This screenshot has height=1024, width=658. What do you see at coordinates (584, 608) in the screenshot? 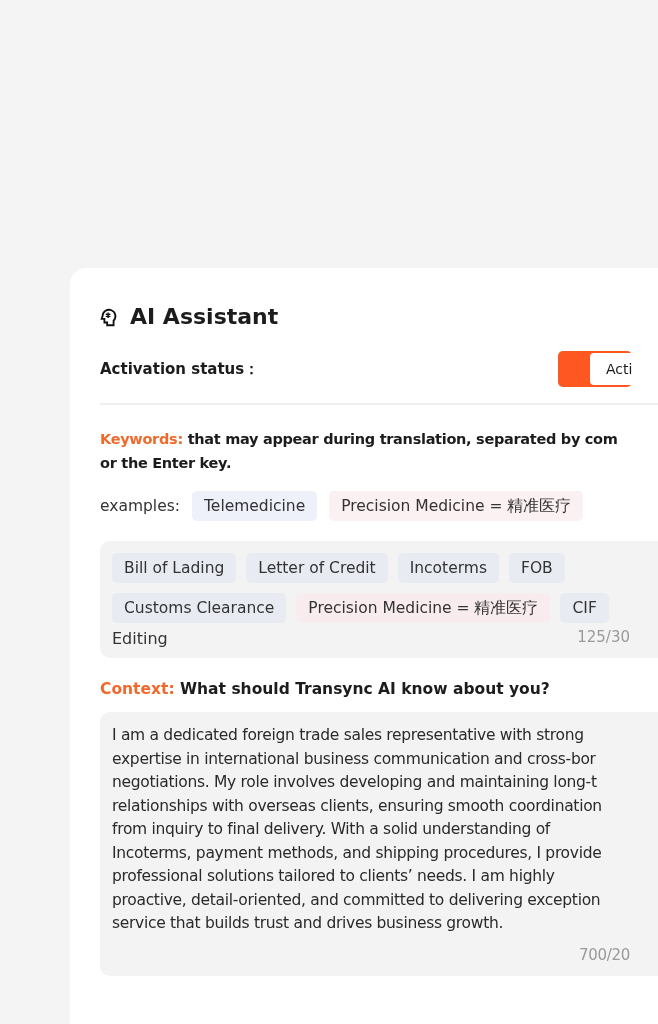
I see `keyword-tag: CIF` at bounding box center [584, 608].